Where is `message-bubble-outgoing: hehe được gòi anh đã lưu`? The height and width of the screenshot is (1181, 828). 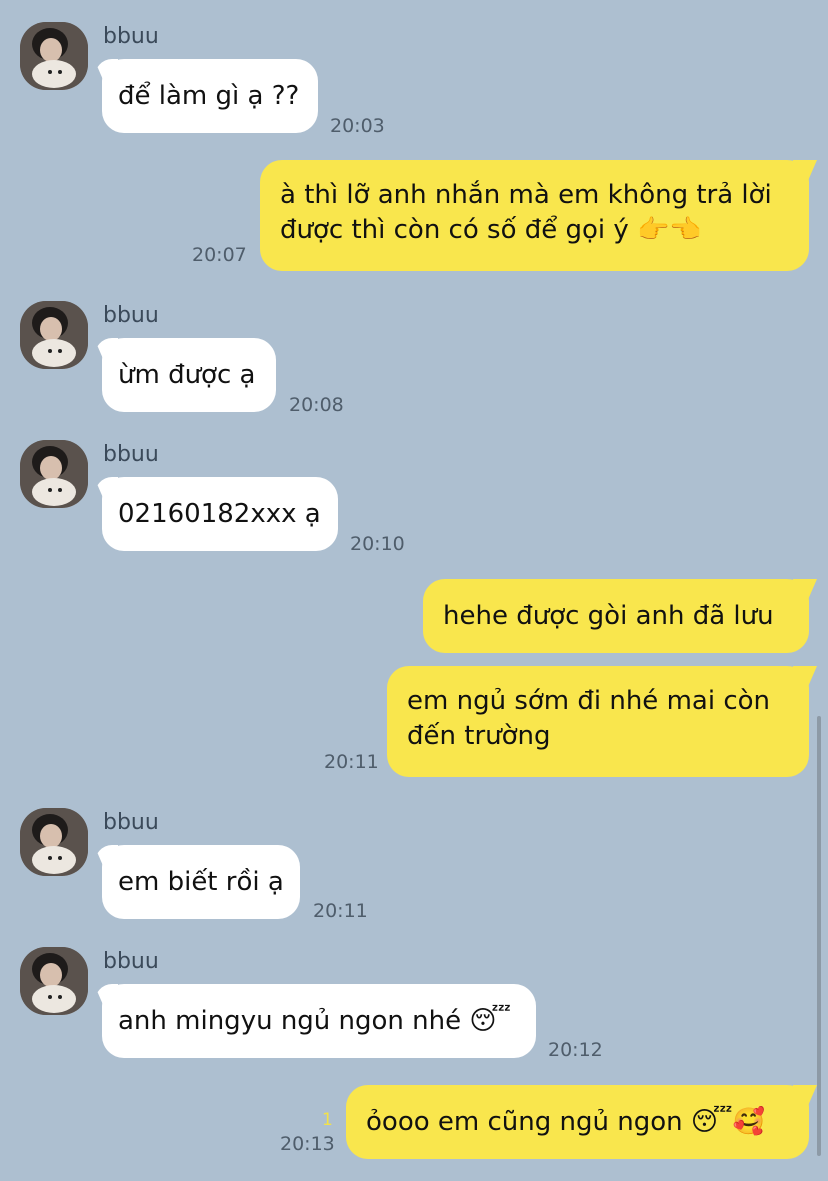
message-bubble-outgoing: hehe được gòi anh đã lưu is located at coordinates (616, 616).